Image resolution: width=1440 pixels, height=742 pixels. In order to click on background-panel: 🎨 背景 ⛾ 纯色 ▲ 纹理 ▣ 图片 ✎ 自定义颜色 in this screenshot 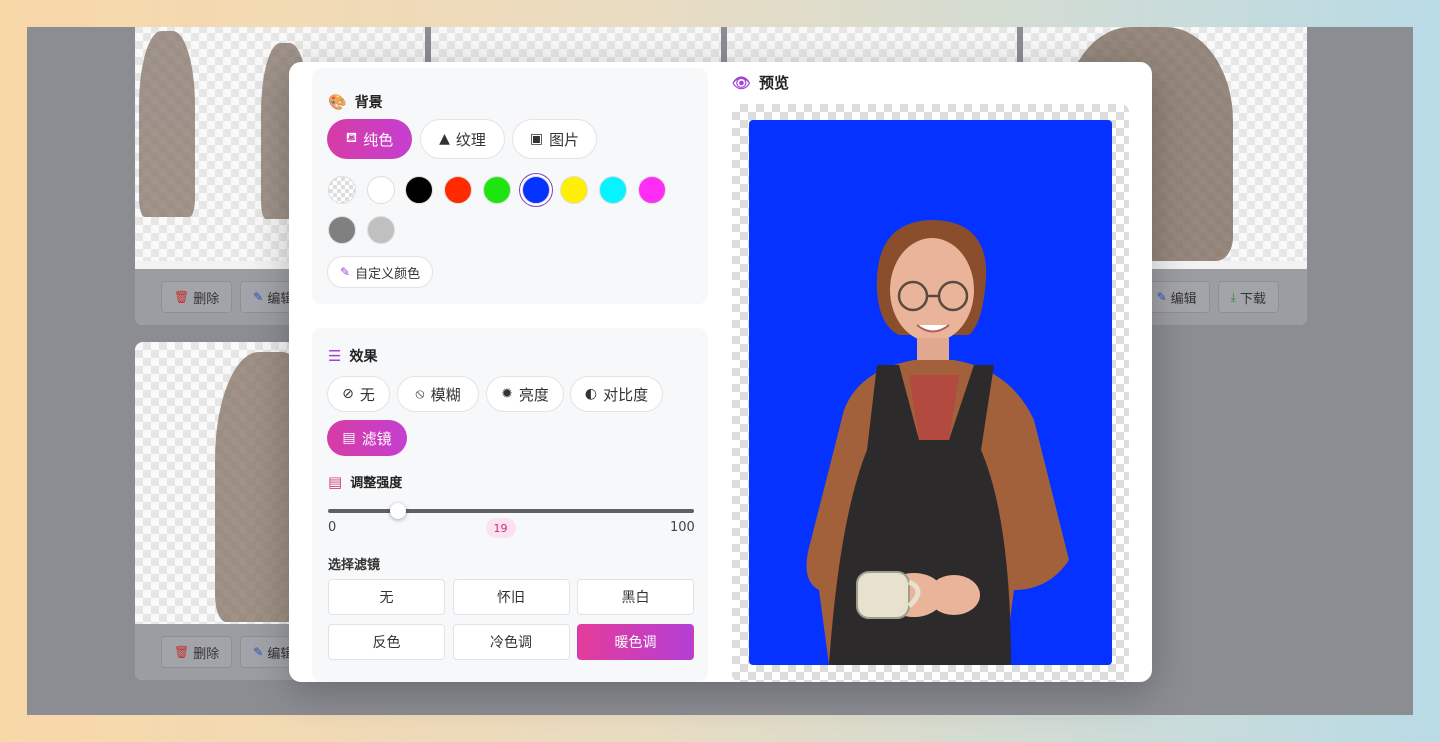, I will do `click(510, 186)`.